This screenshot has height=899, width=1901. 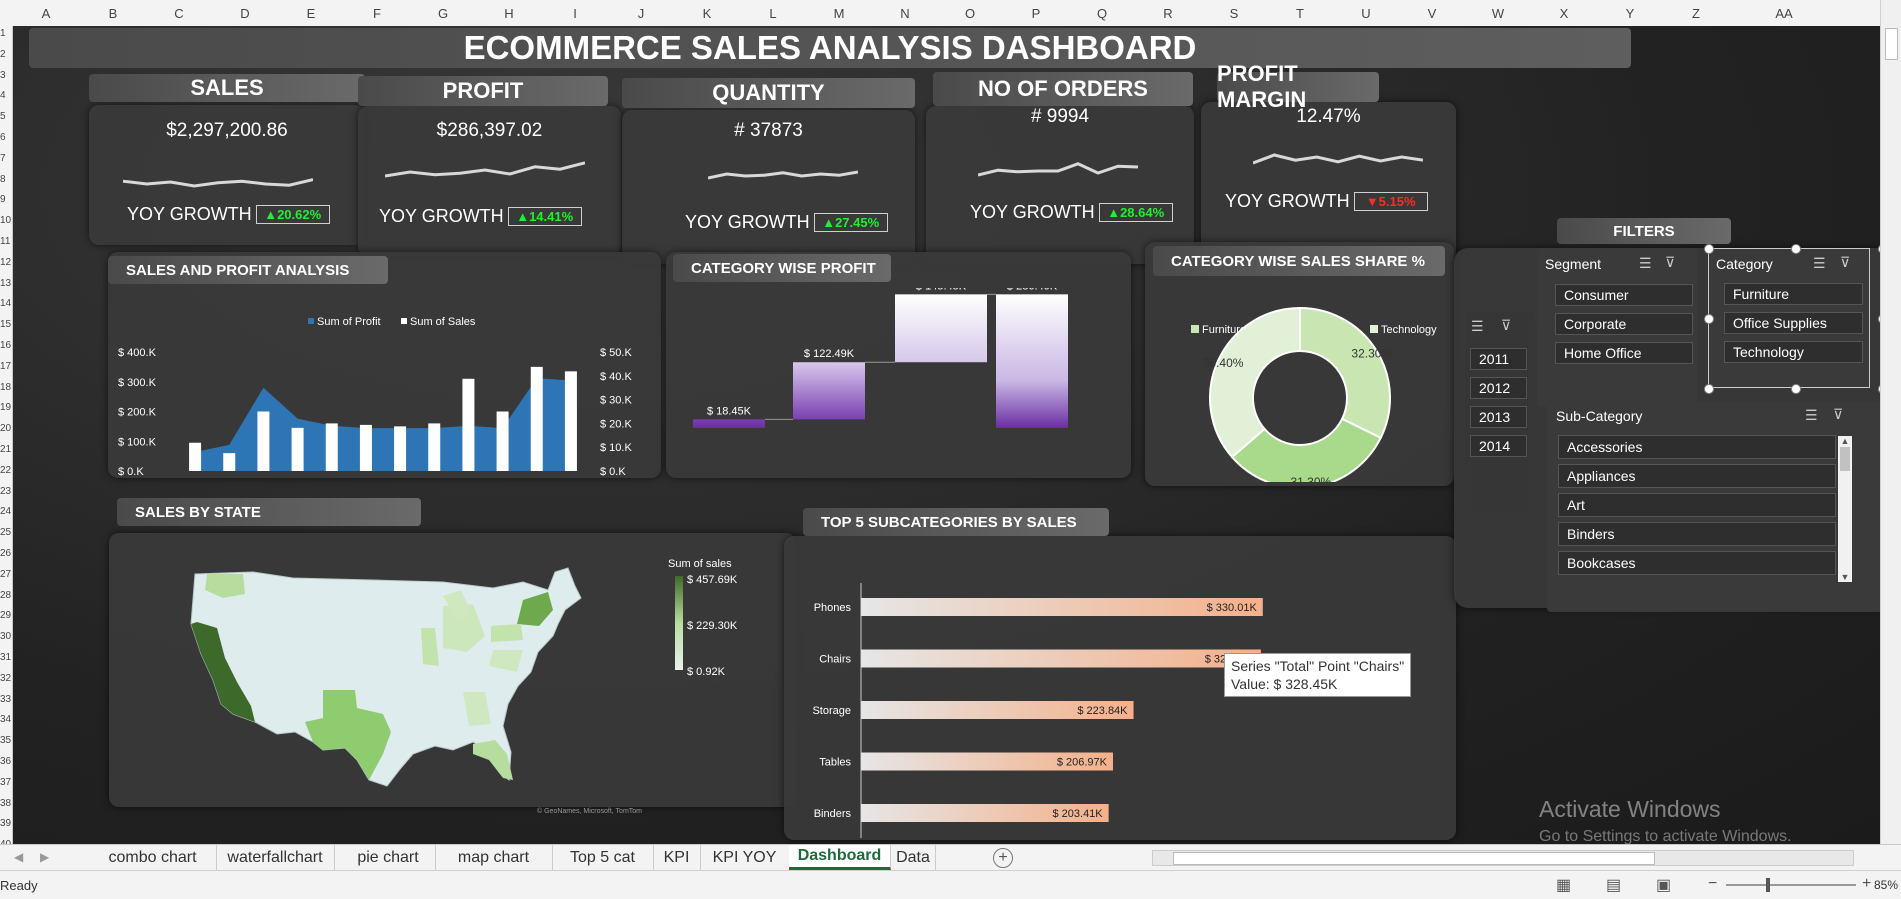 I want to click on row-number: 39, so click(x=5, y=823).